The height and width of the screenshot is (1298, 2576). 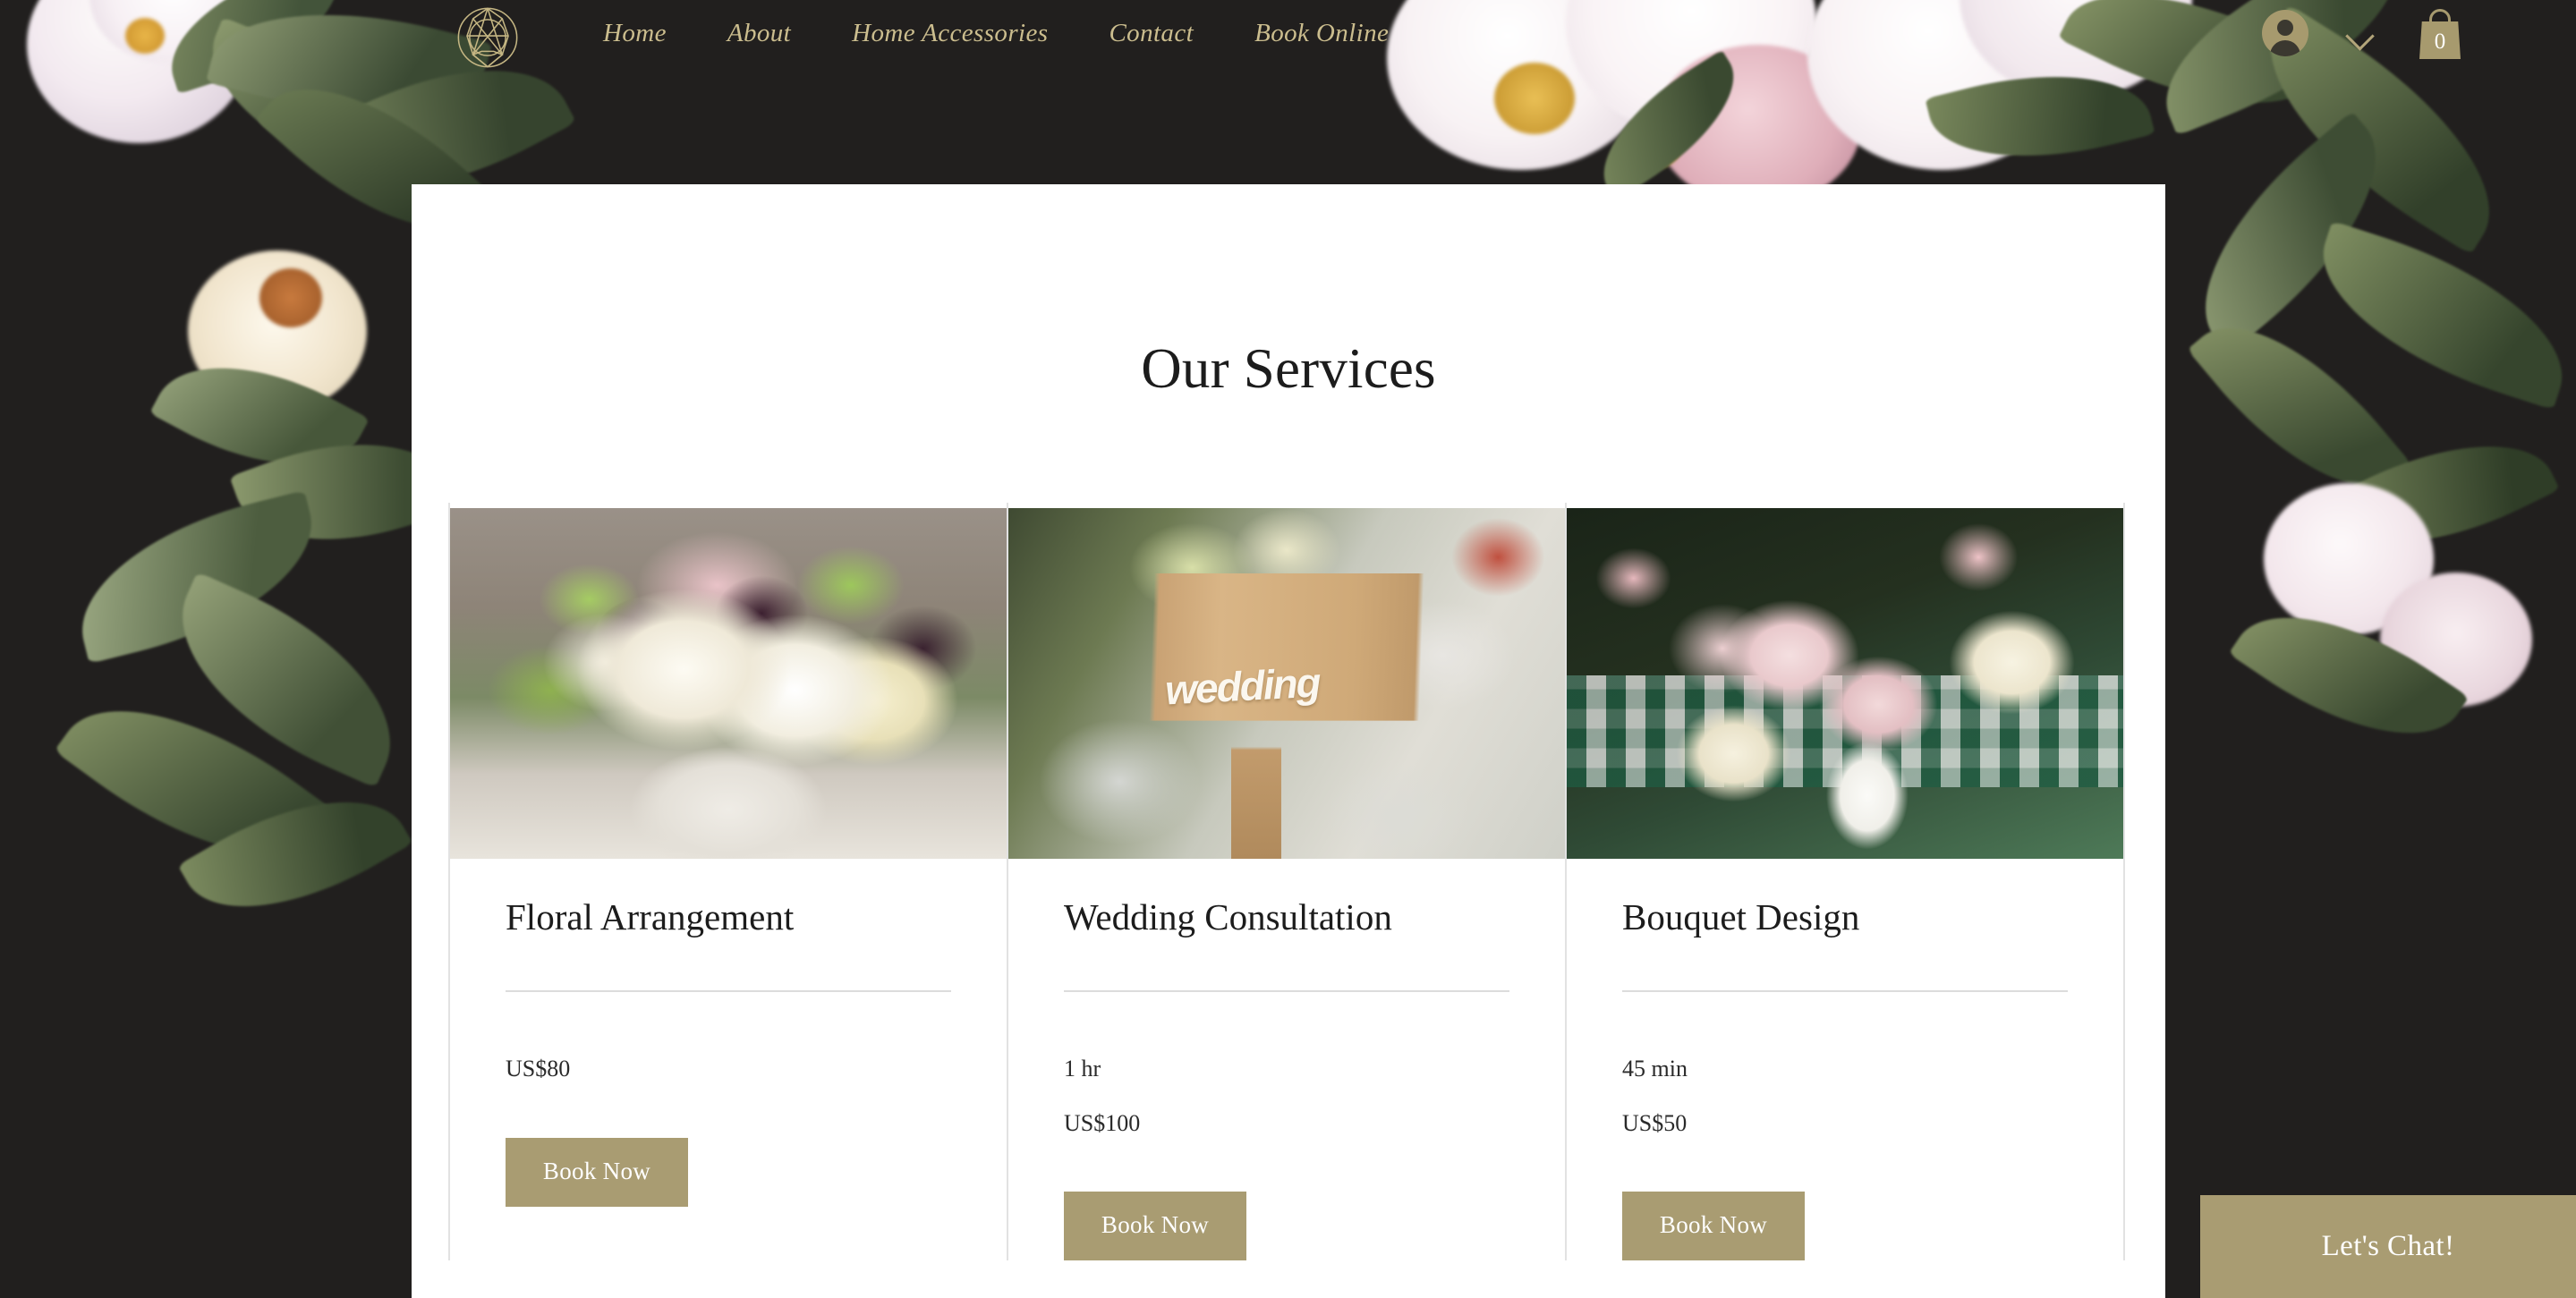 I want to click on service-card-media: wedding, so click(x=1286, y=683).